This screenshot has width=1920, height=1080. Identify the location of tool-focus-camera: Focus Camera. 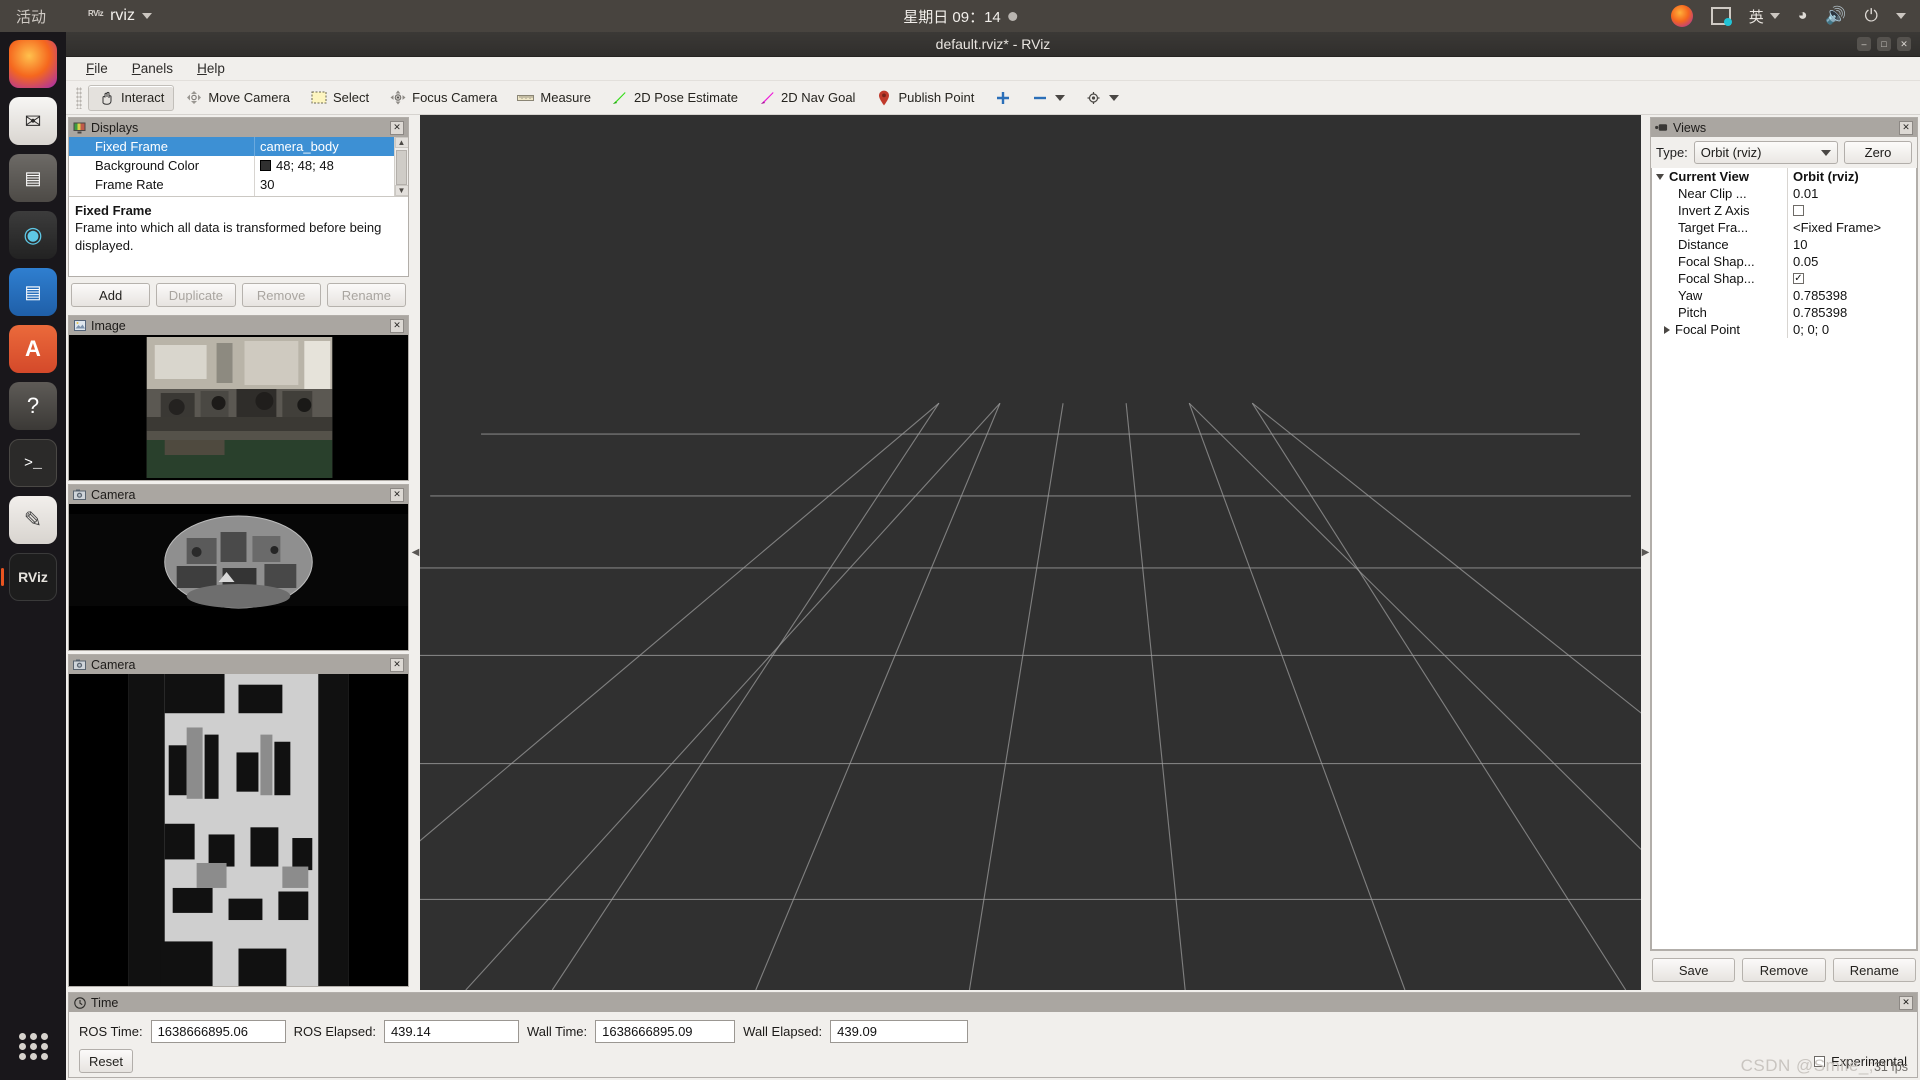
(443, 98).